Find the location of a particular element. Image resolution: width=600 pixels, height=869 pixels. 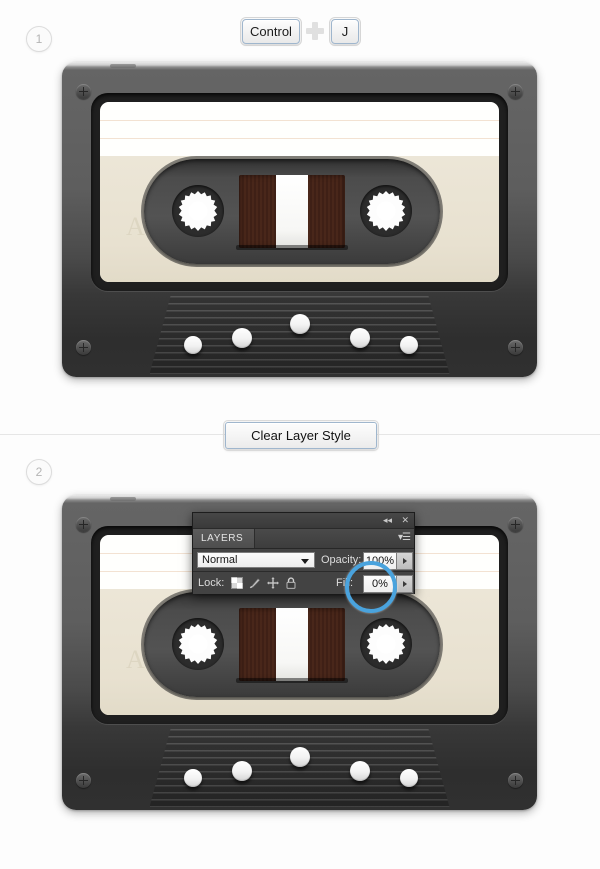

close-icon: ✕ is located at coordinates (405, 520).